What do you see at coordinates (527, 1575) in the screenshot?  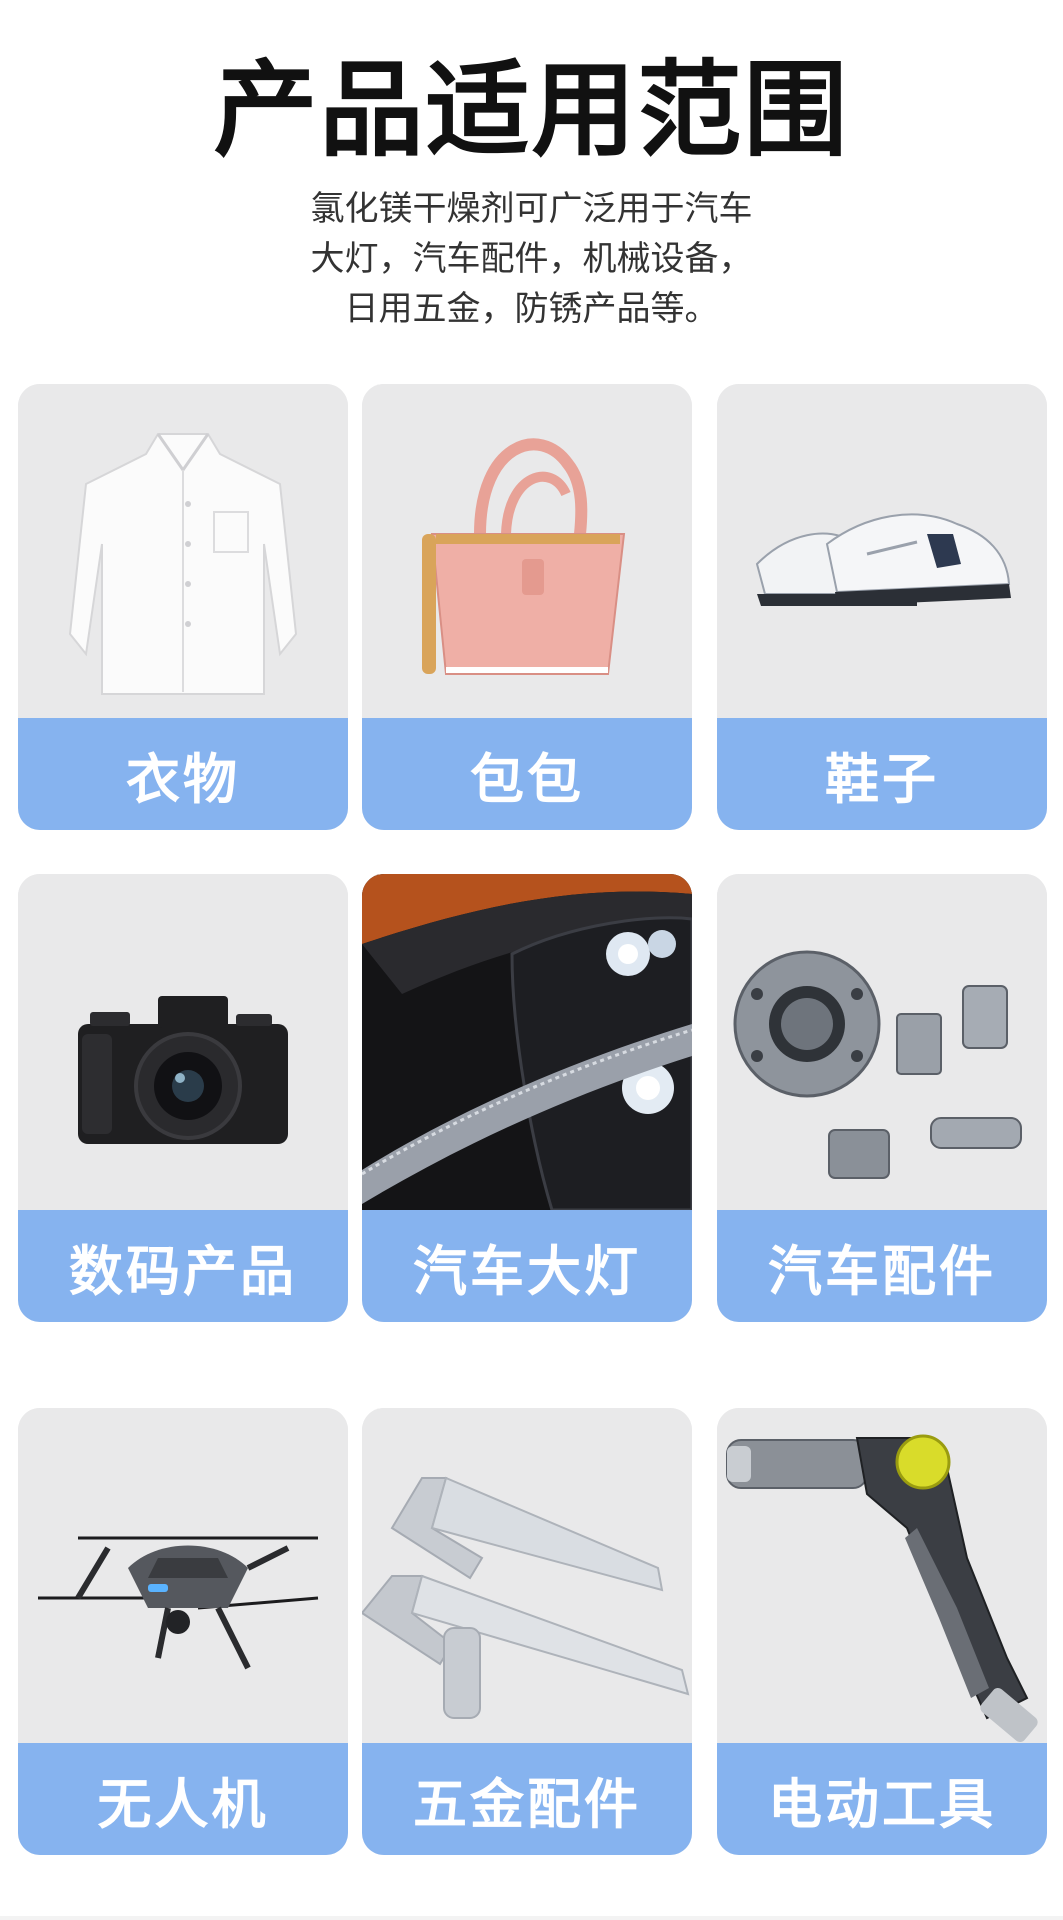 I see `door-handle-image` at bounding box center [527, 1575].